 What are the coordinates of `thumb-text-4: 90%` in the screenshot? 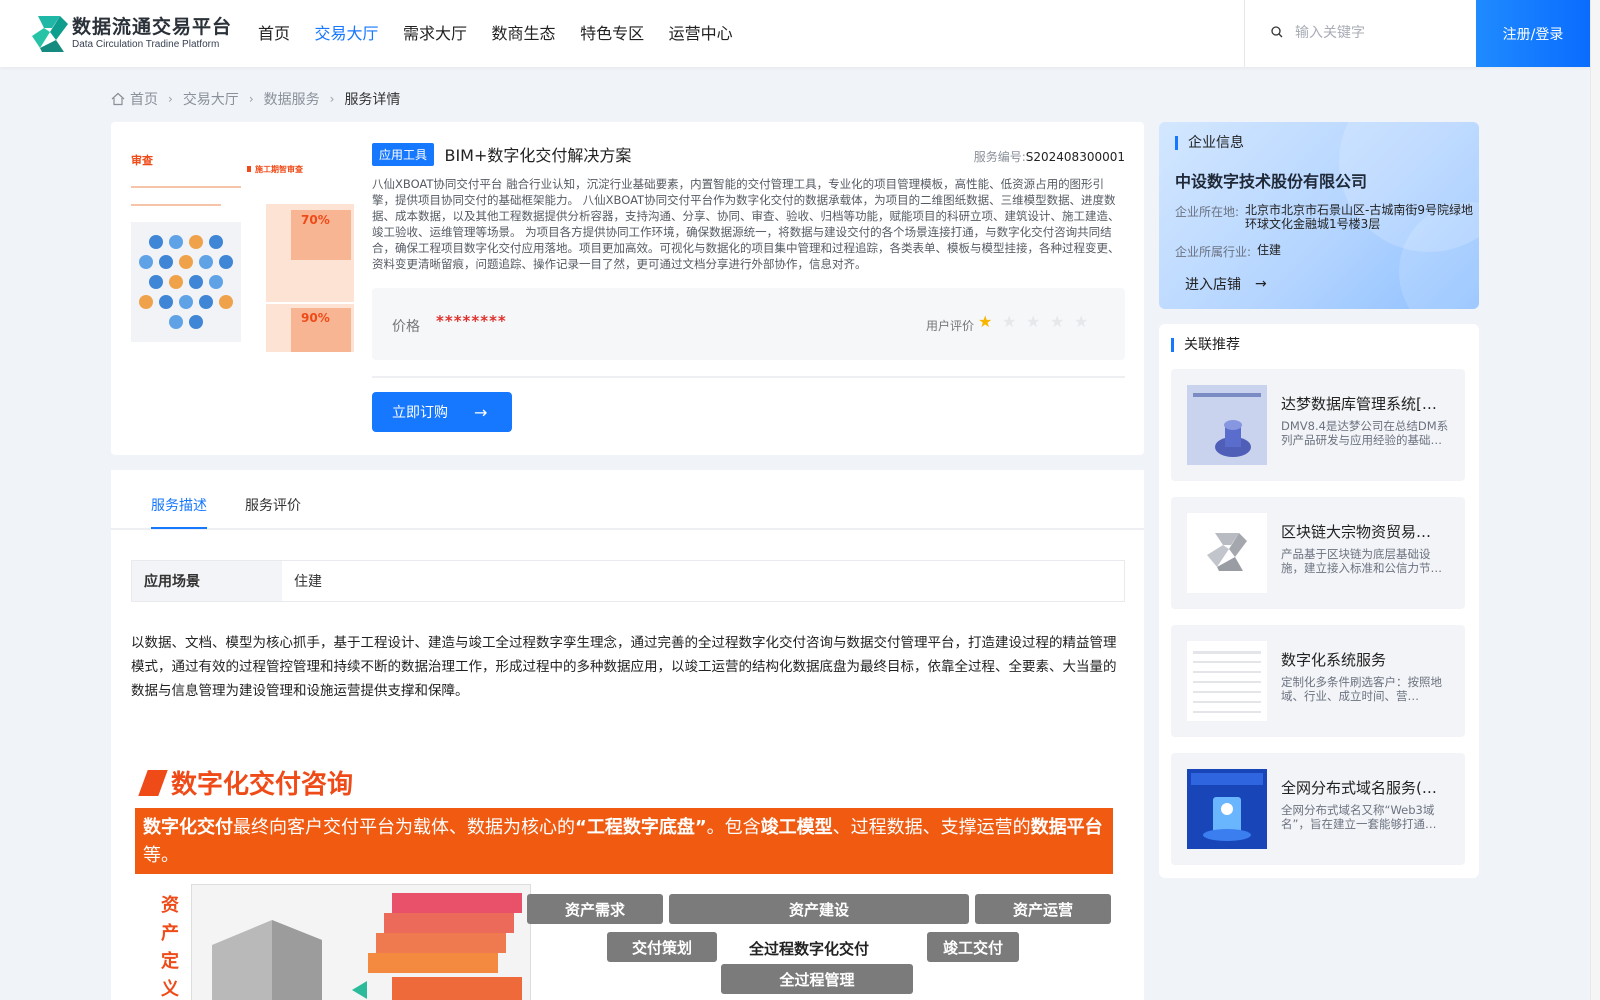 It's located at (315, 318).